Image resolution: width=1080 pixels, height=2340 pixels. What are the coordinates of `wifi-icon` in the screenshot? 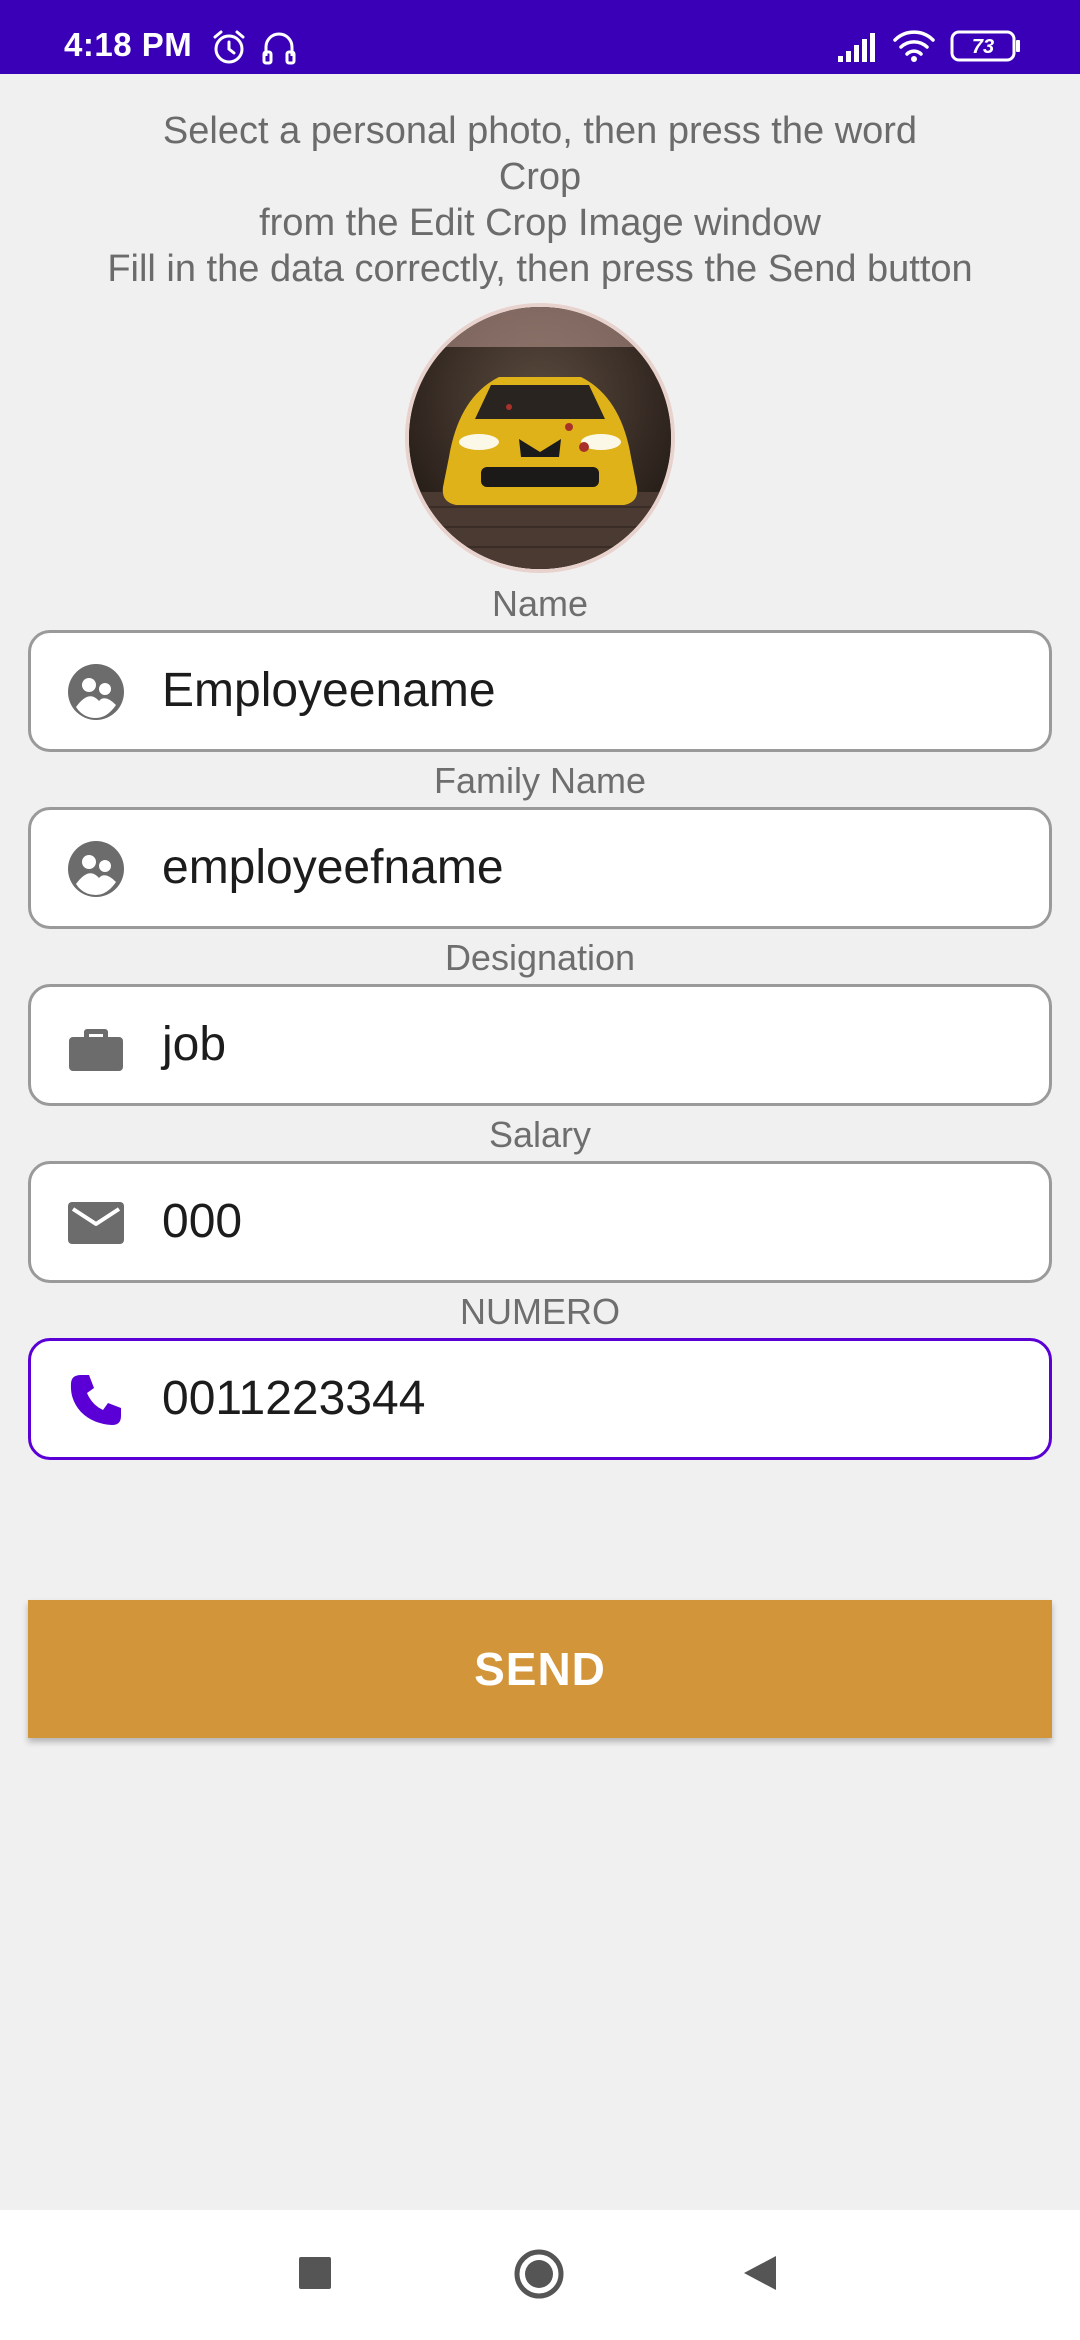 It's located at (914, 48).